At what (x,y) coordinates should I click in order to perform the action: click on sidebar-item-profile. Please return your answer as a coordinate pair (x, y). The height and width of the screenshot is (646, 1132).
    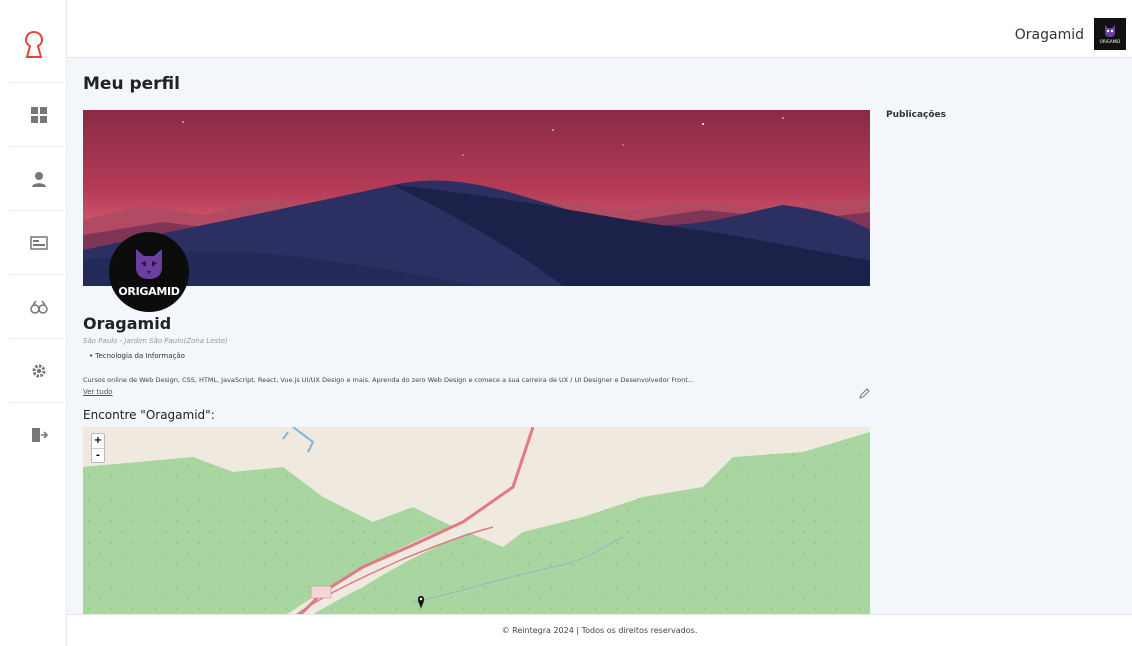
    Looking at the image, I should click on (38, 178).